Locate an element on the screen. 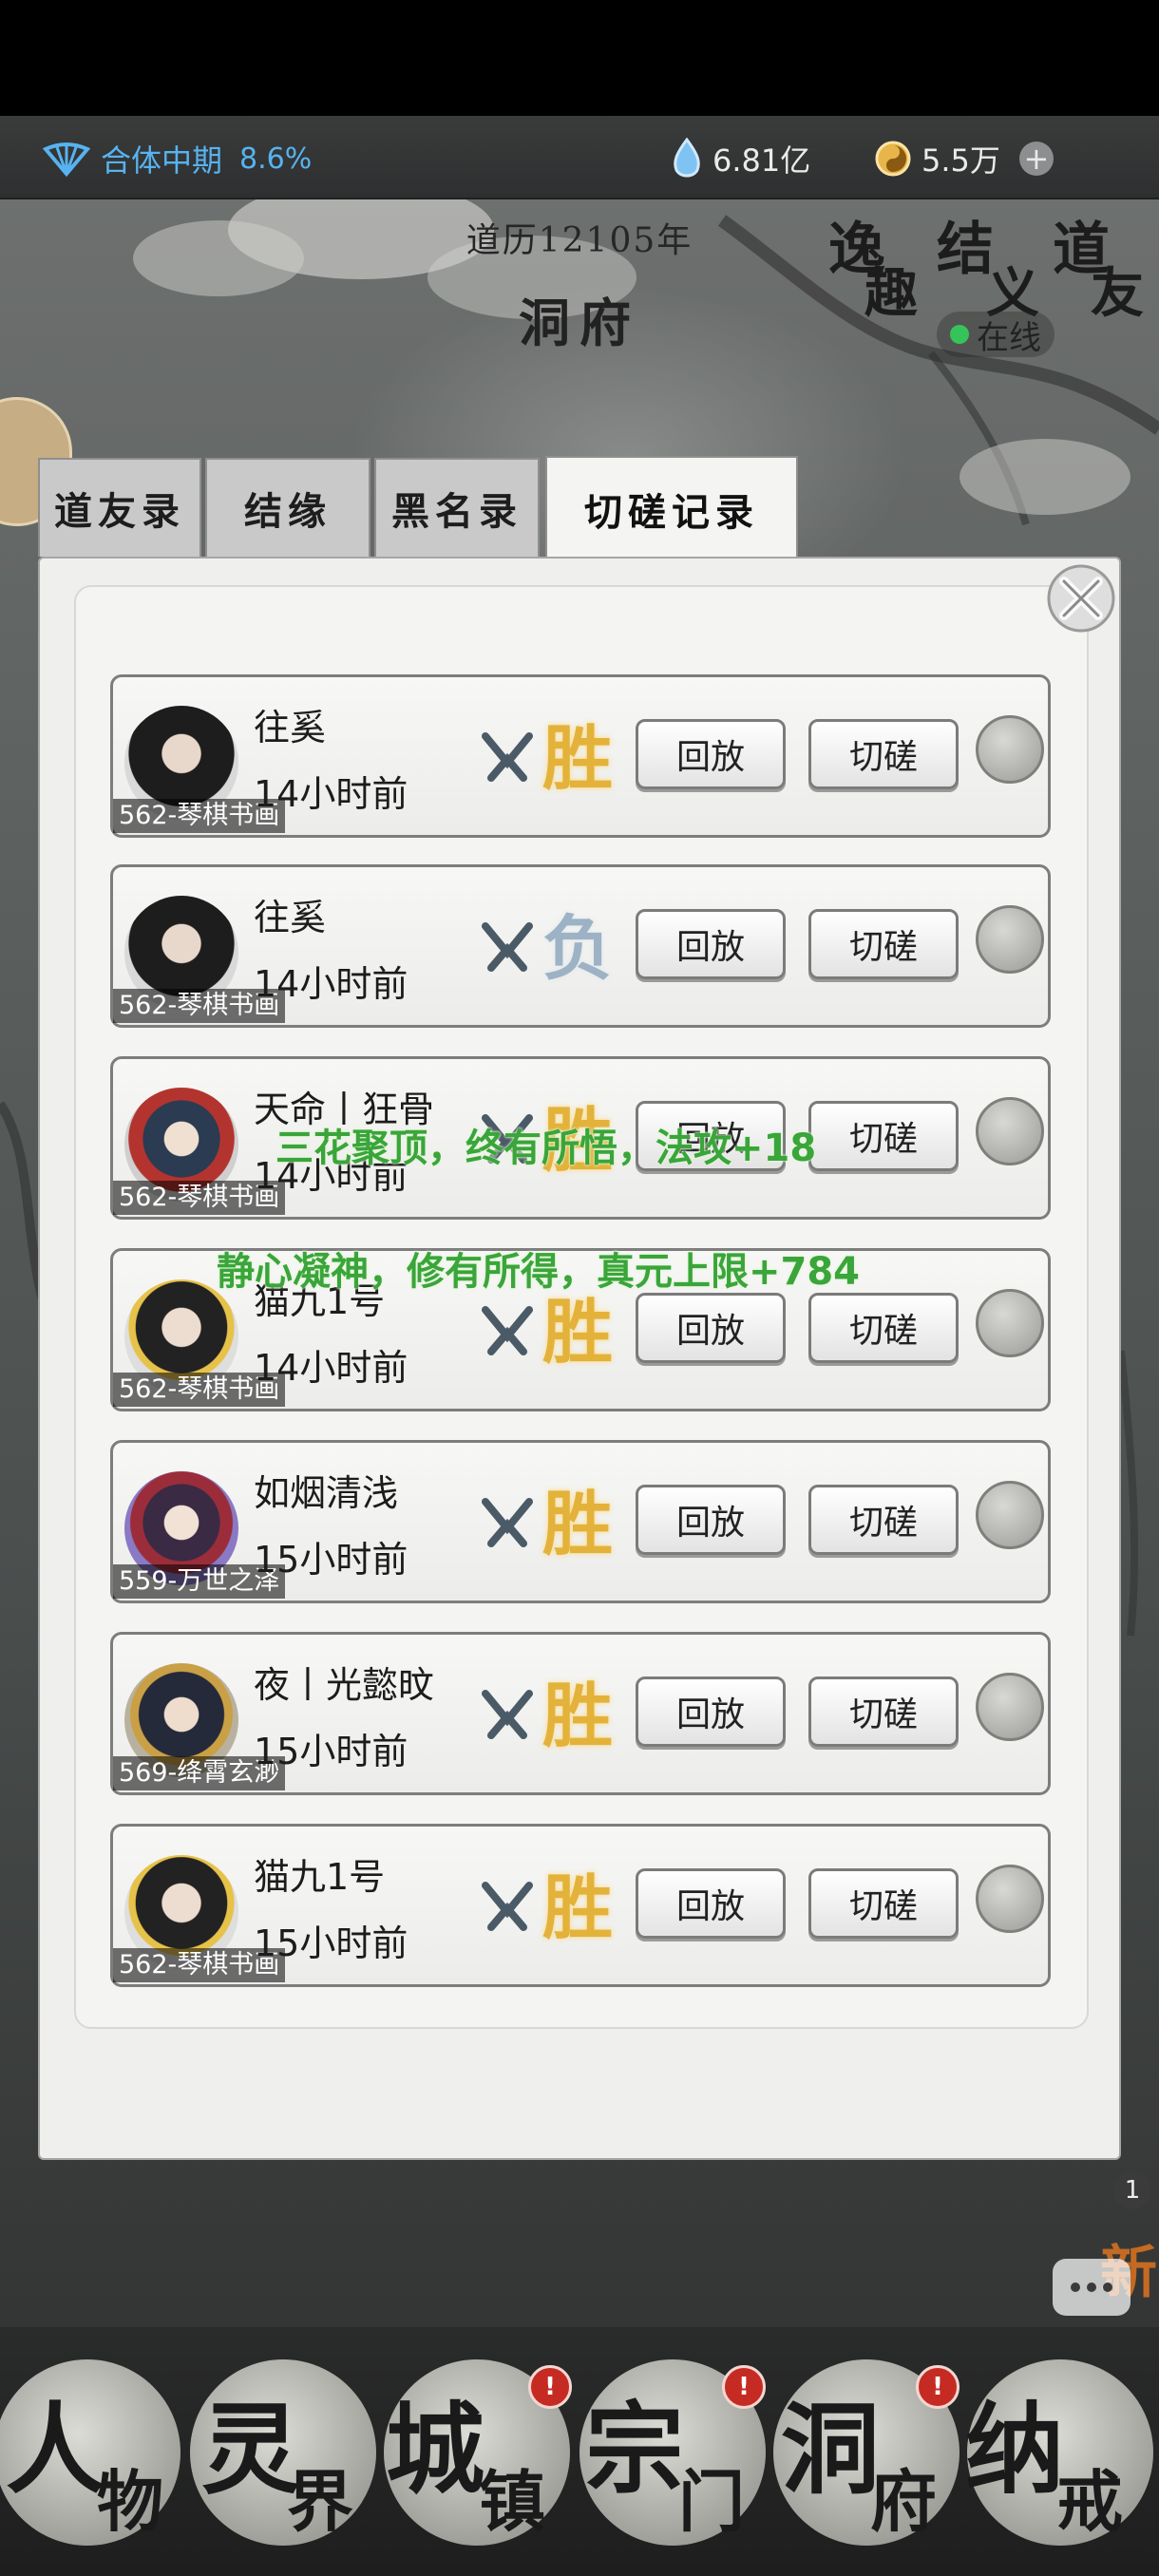 This screenshot has height=2576, width=1159. tab-bond: 结缘 is located at coordinates (287, 508).